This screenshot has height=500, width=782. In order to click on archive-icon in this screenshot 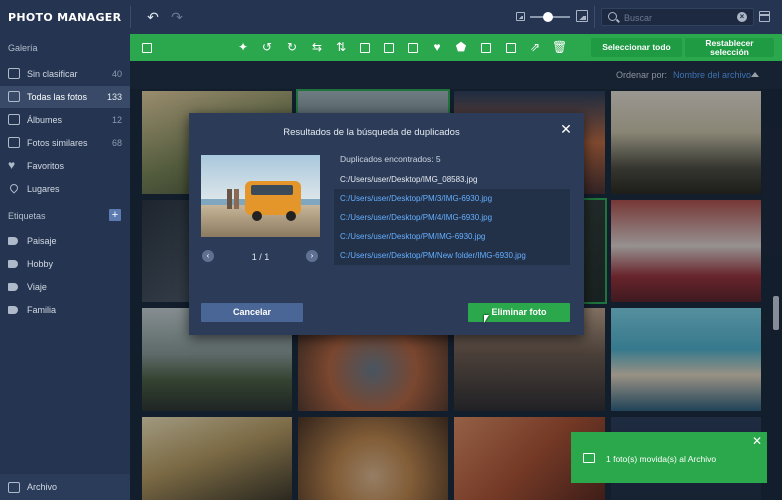, I will do `click(14, 487)`.